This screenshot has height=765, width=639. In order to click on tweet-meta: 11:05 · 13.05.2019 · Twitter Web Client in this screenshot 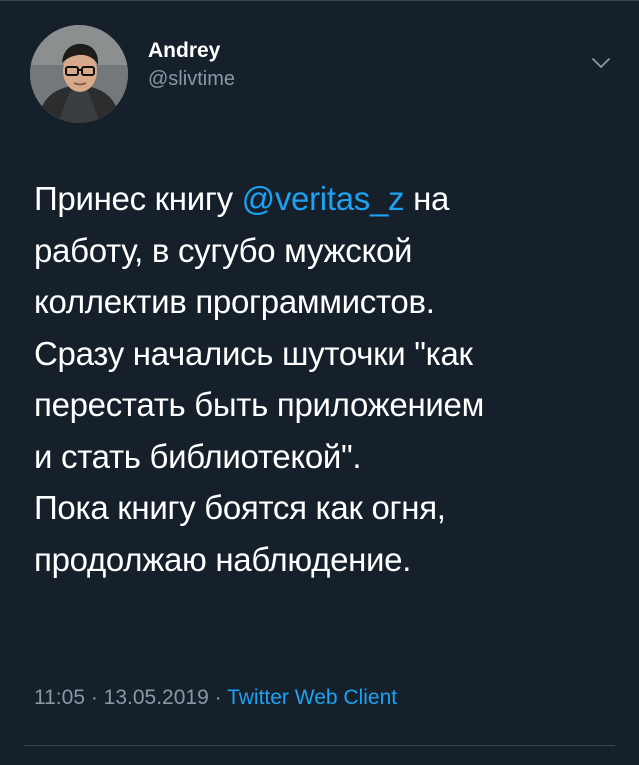, I will do `click(215, 698)`.